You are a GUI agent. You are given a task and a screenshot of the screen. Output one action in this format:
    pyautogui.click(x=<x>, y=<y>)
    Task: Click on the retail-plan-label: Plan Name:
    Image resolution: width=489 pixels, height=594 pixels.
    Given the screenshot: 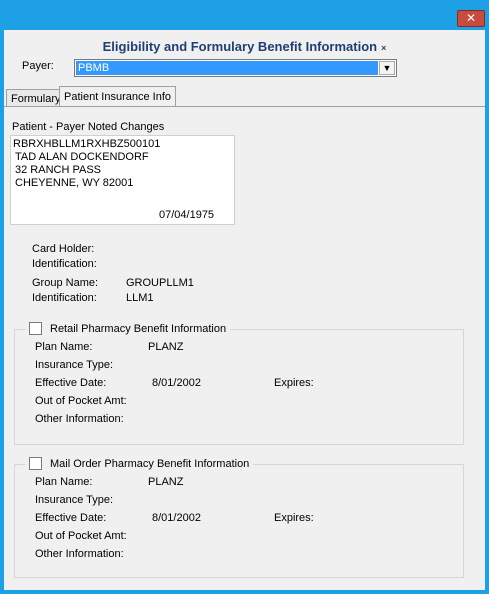 What is the action you would take?
    pyautogui.click(x=64, y=347)
    